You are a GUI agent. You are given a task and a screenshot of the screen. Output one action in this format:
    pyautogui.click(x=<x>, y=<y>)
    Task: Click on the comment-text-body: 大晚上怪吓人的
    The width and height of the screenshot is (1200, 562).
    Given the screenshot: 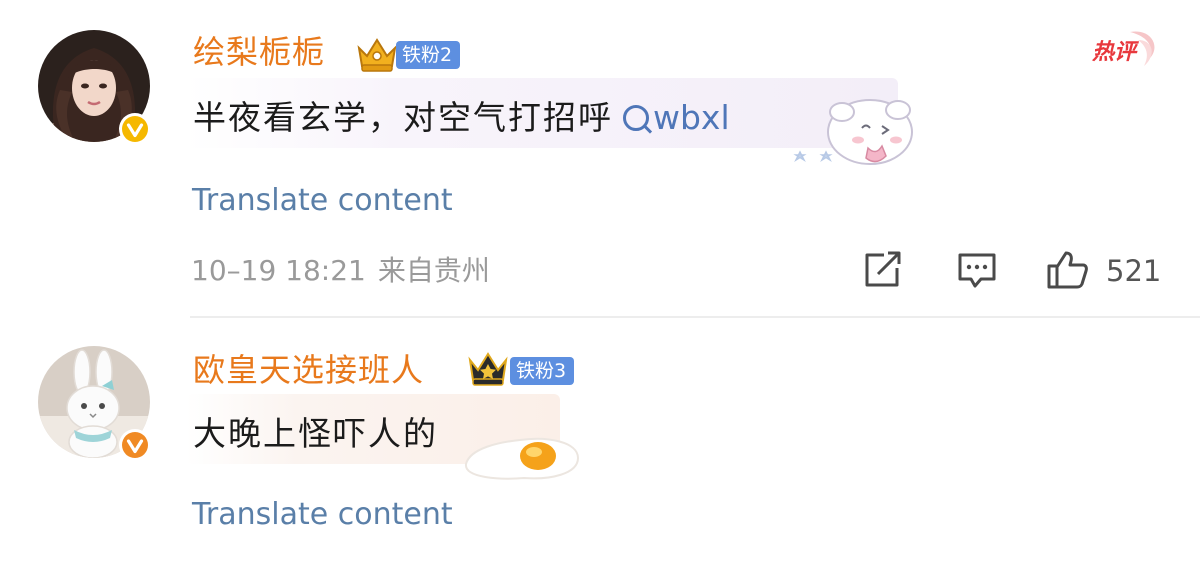 What is the action you would take?
    pyautogui.click(x=315, y=433)
    